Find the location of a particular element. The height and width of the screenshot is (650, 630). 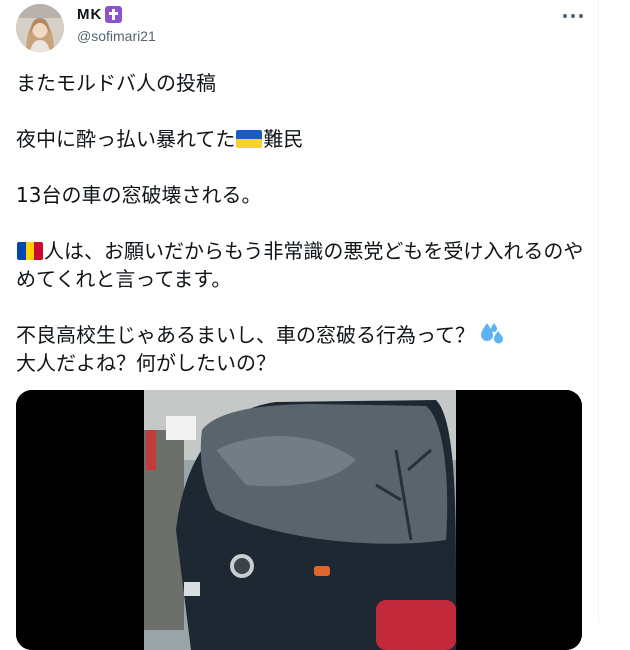

tweet-line: またモルドバ人の投稿 is located at coordinates (116, 83).